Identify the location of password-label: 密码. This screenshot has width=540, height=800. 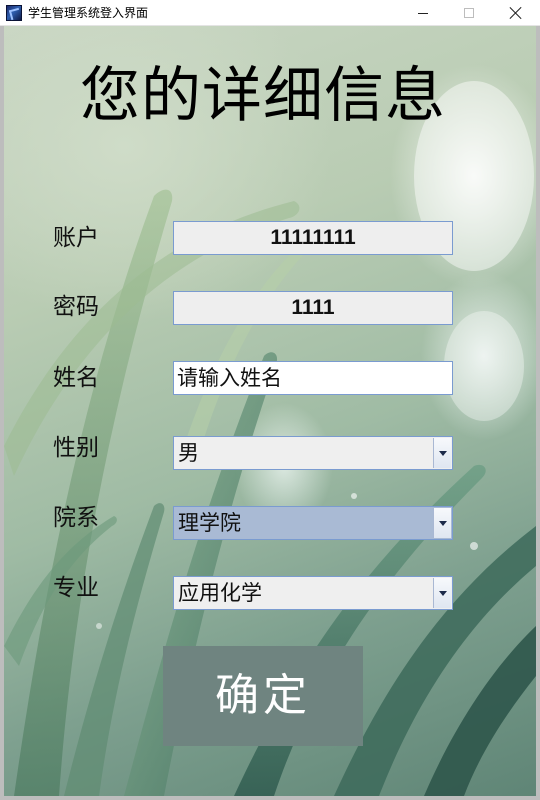
(76, 307).